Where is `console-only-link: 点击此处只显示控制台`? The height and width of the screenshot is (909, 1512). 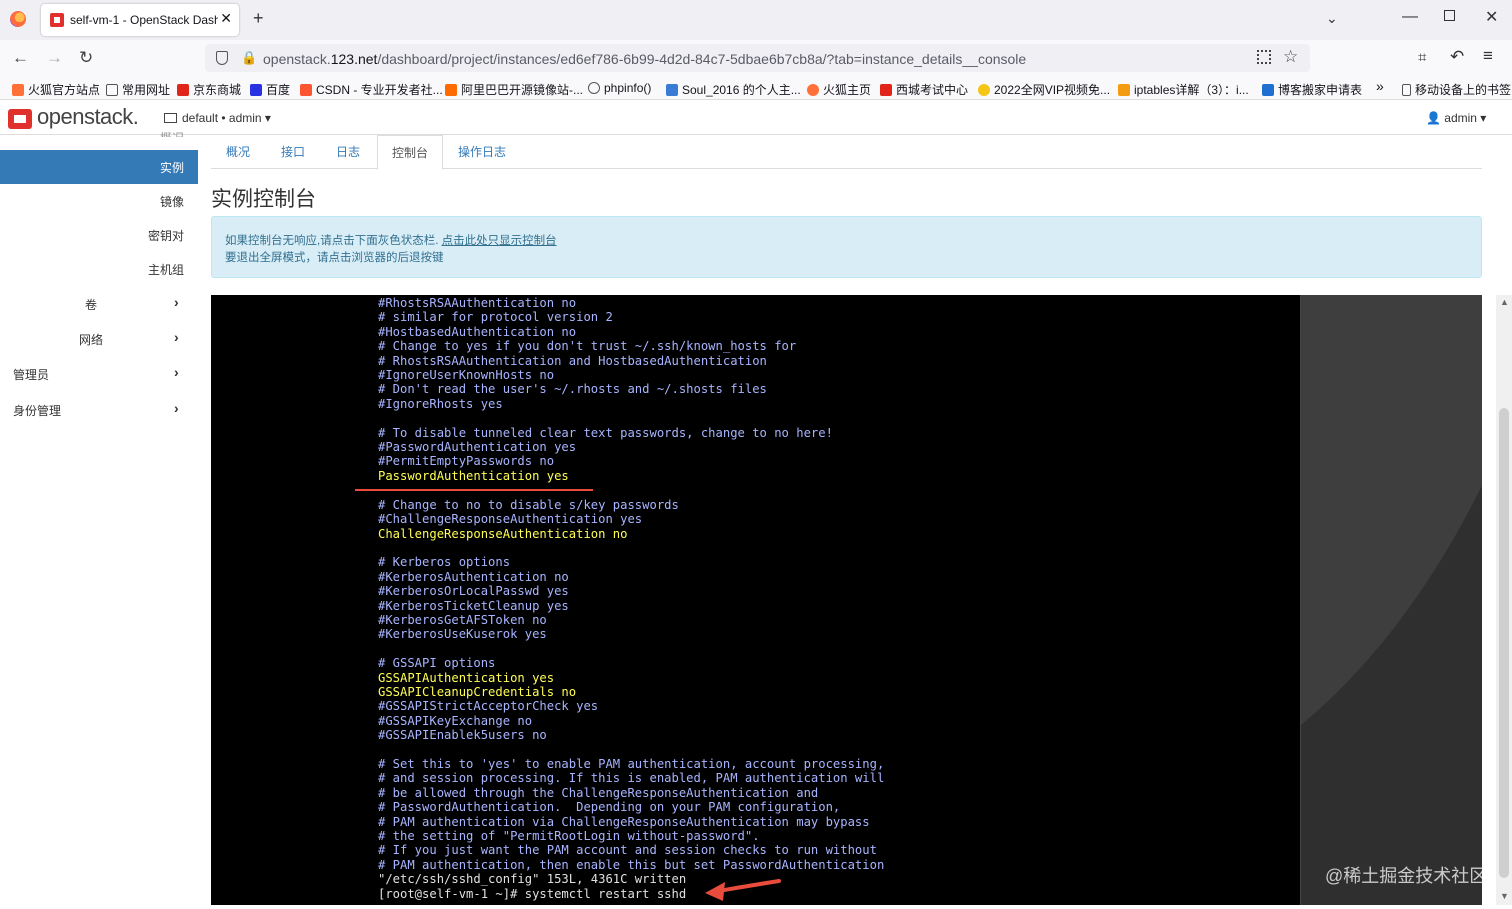 console-only-link: 点击此处只显示控制台 is located at coordinates (499, 241).